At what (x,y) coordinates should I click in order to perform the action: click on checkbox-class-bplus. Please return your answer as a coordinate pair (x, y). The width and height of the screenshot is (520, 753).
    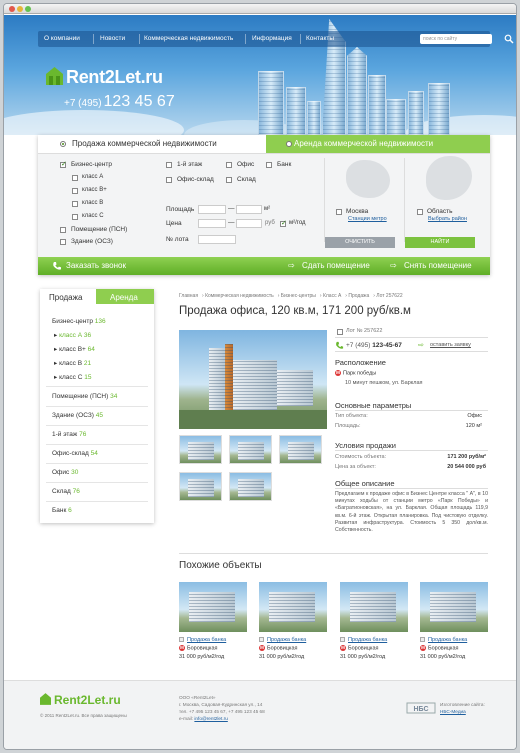
    Looking at the image, I should click on (75, 191).